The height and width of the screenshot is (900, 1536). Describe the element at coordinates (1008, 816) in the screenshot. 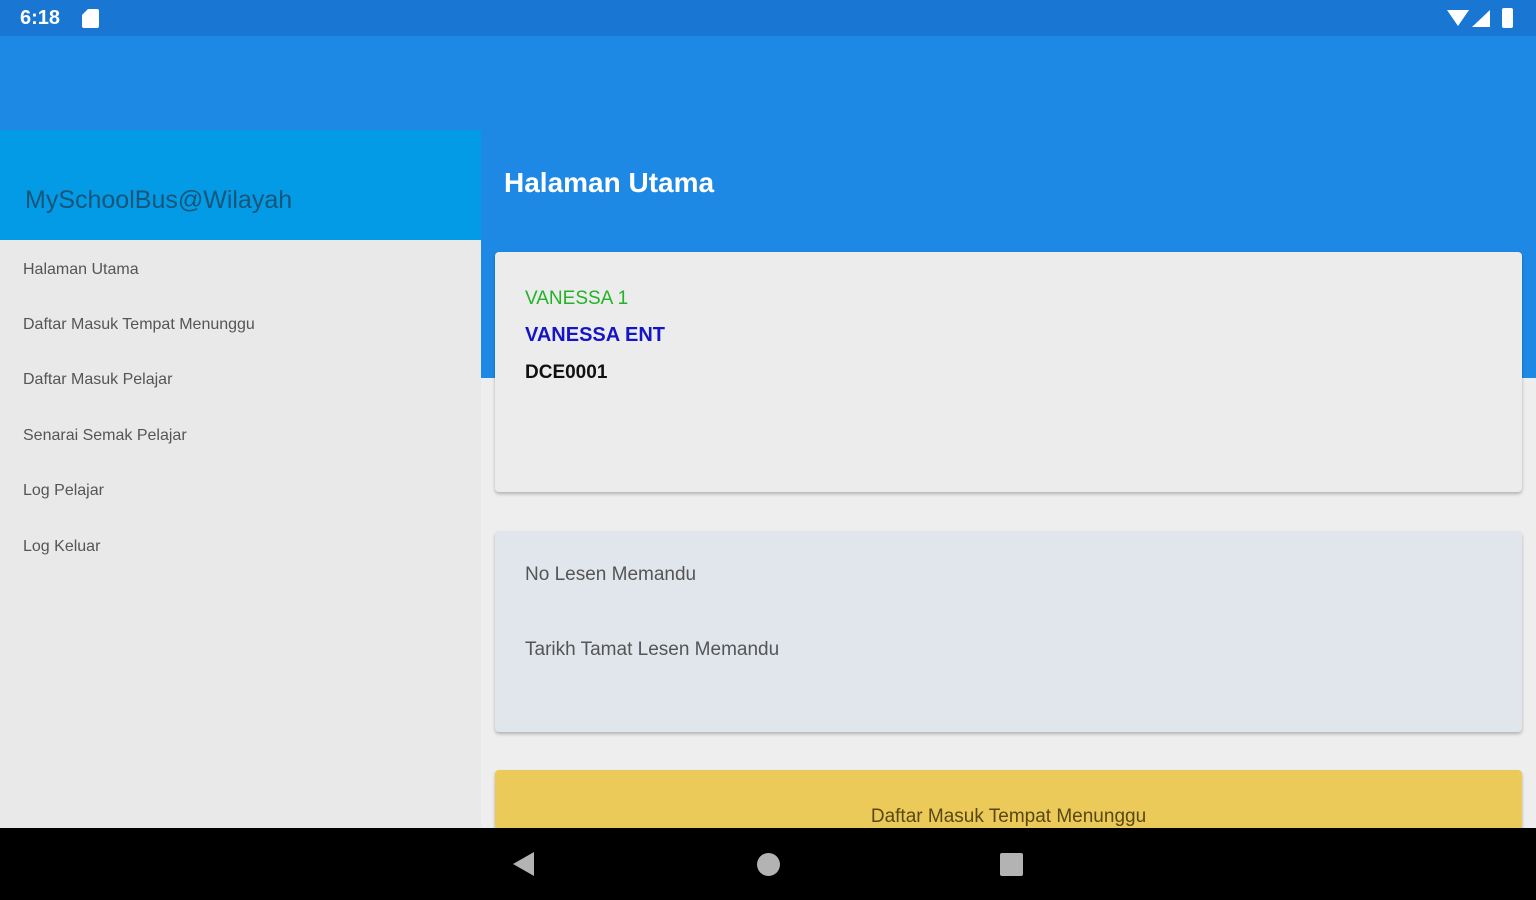

I see `register-waiting-place-label: Daftar Masuk Tempat Menunggu` at that location.